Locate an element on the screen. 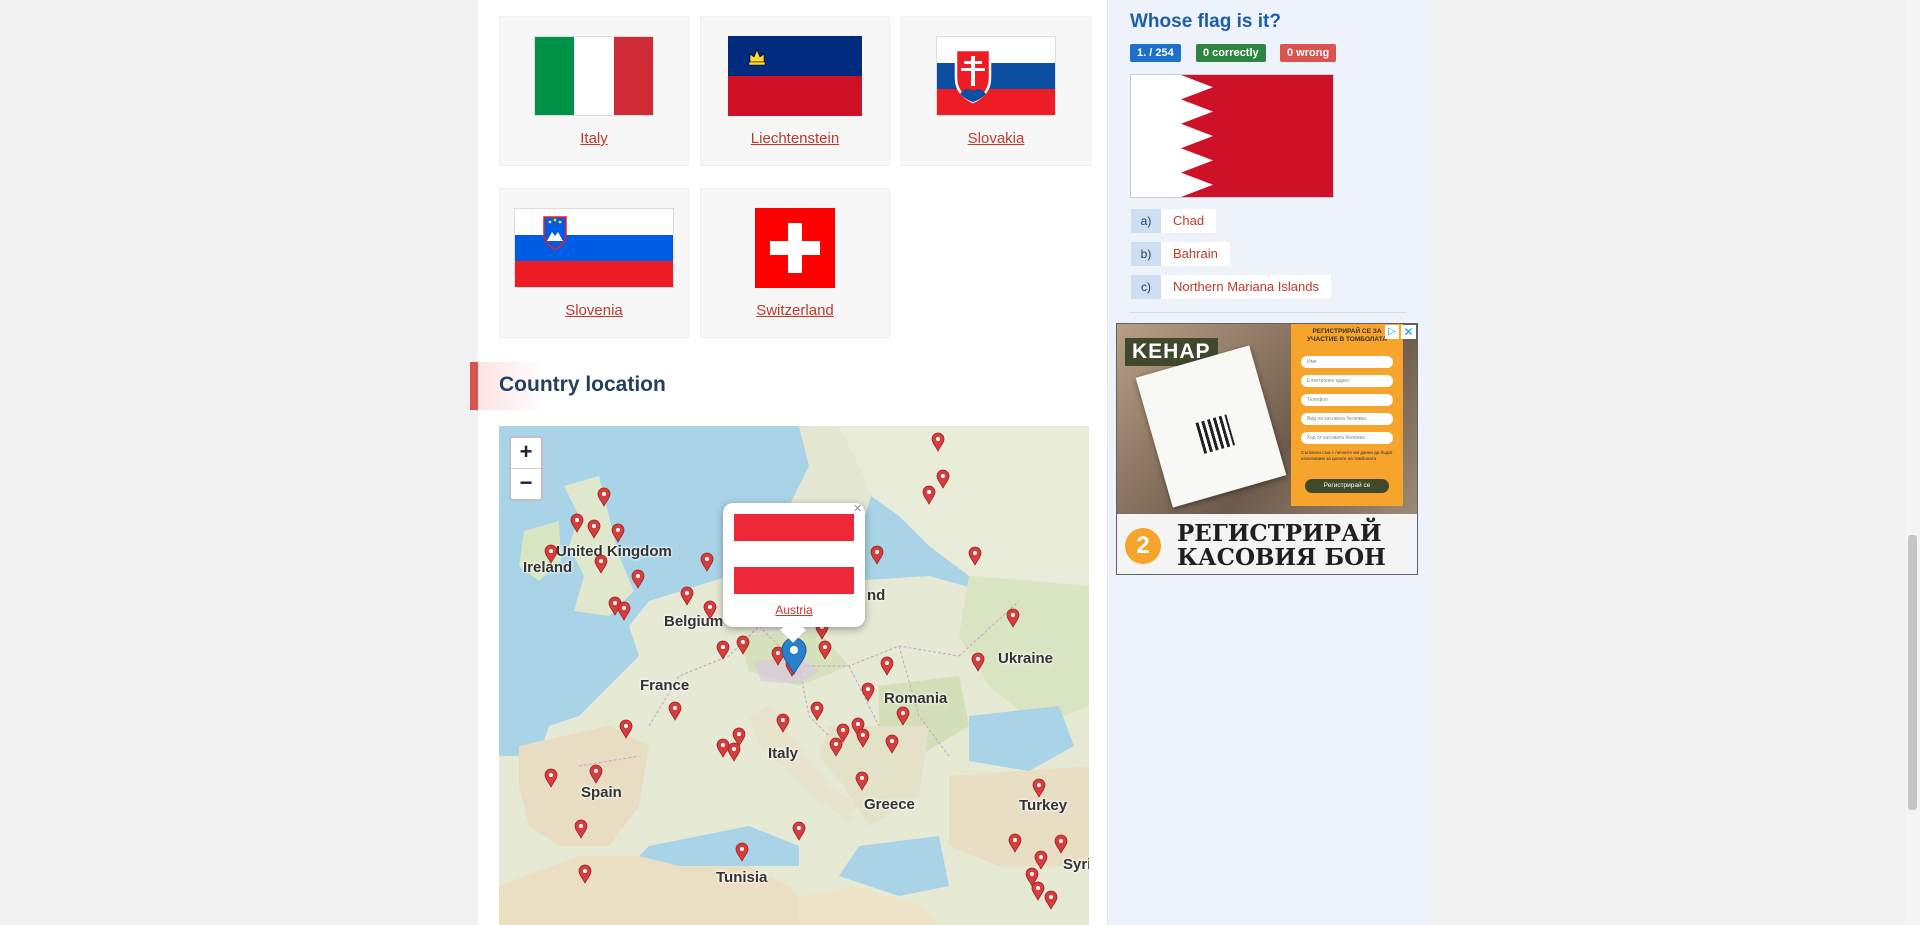  popup-close-button: × is located at coordinates (857, 508).